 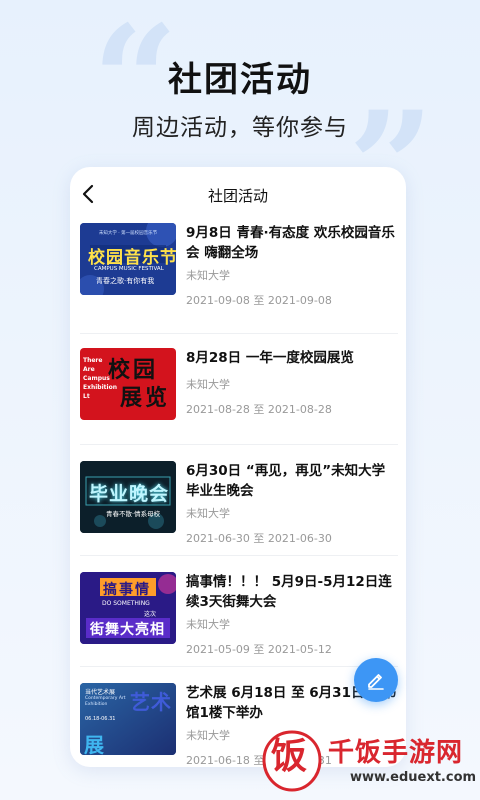 I want to click on thumb-title-2: 展, so click(x=94, y=744).